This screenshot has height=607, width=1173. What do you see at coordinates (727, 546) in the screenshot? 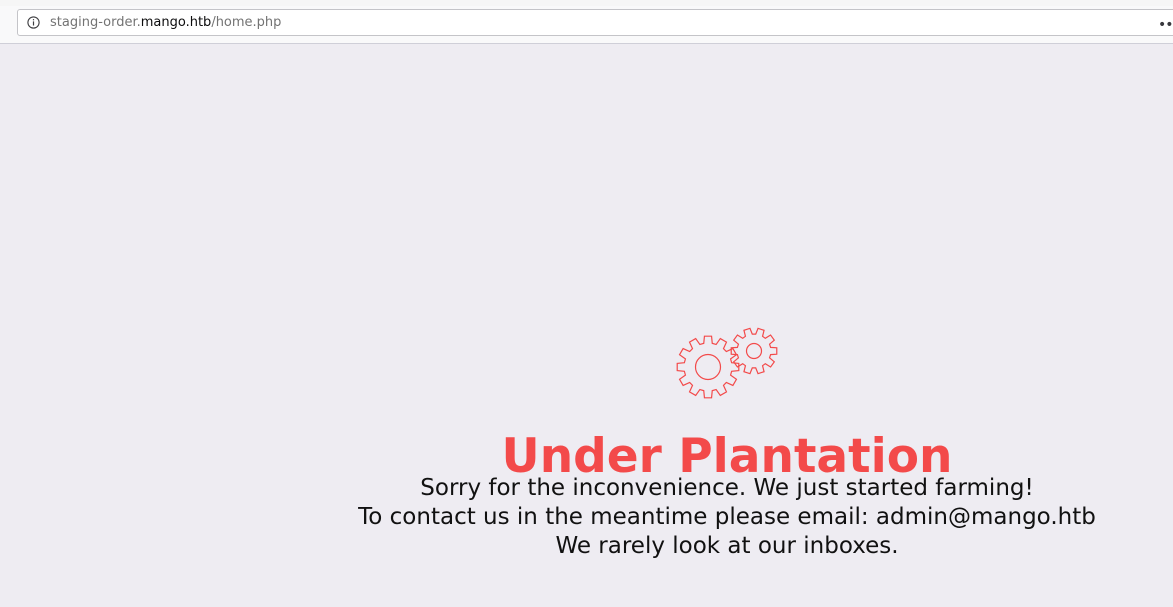
I see `message-line-3: We rarely look at our inboxes.` at bounding box center [727, 546].